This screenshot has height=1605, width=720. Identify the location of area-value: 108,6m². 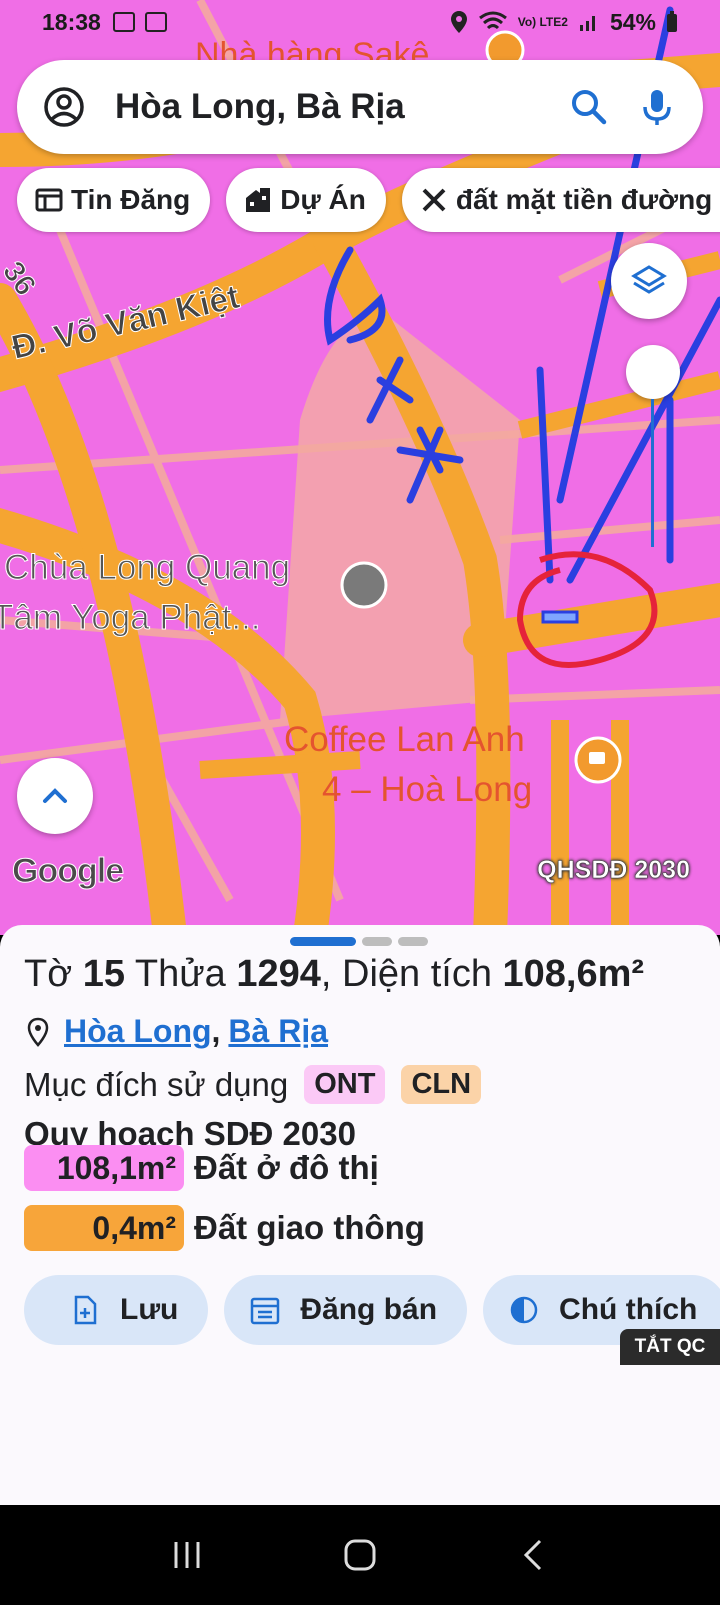
(573, 974).